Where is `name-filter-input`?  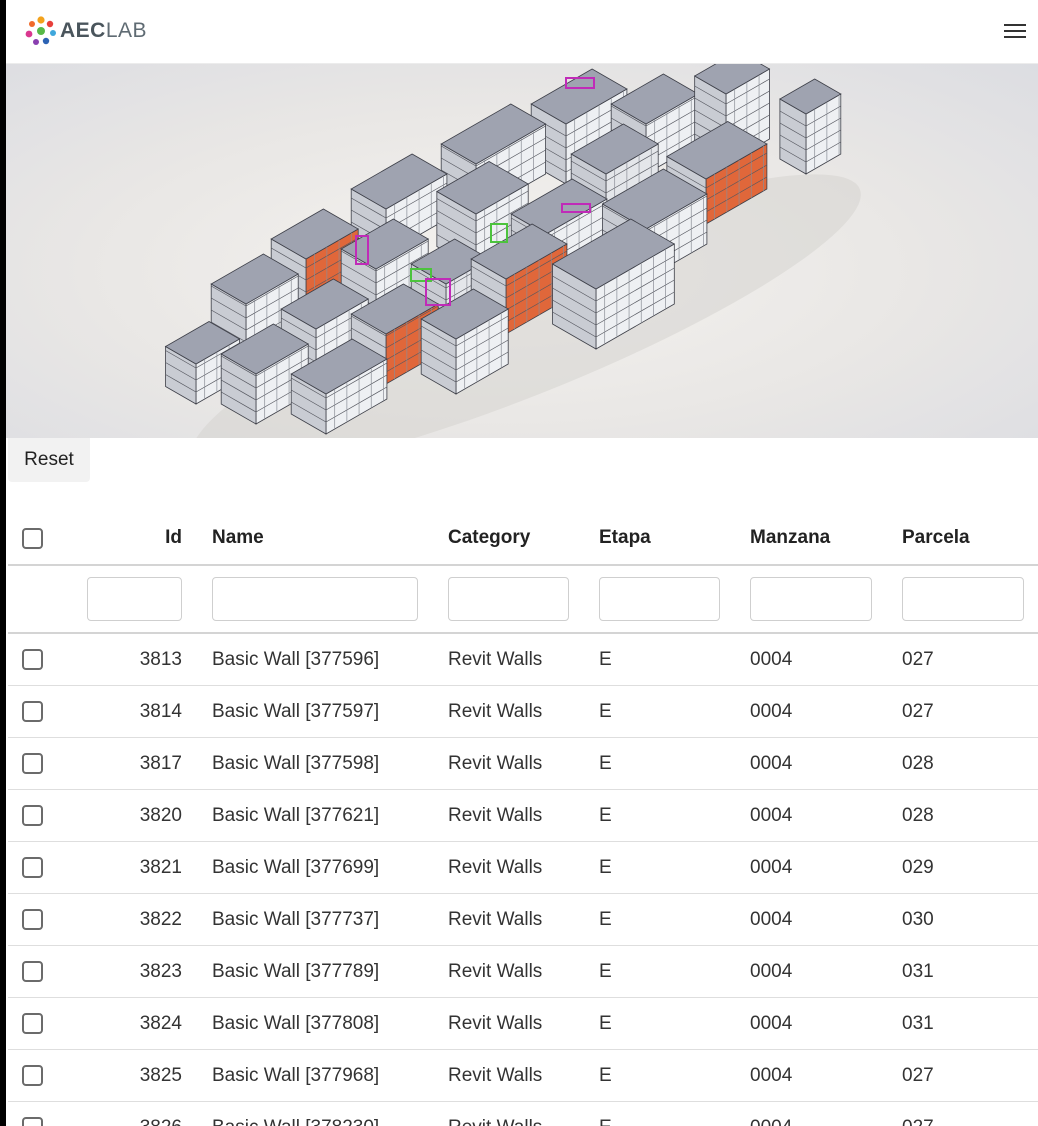
name-filter-input is located at coordinates (315, 599).